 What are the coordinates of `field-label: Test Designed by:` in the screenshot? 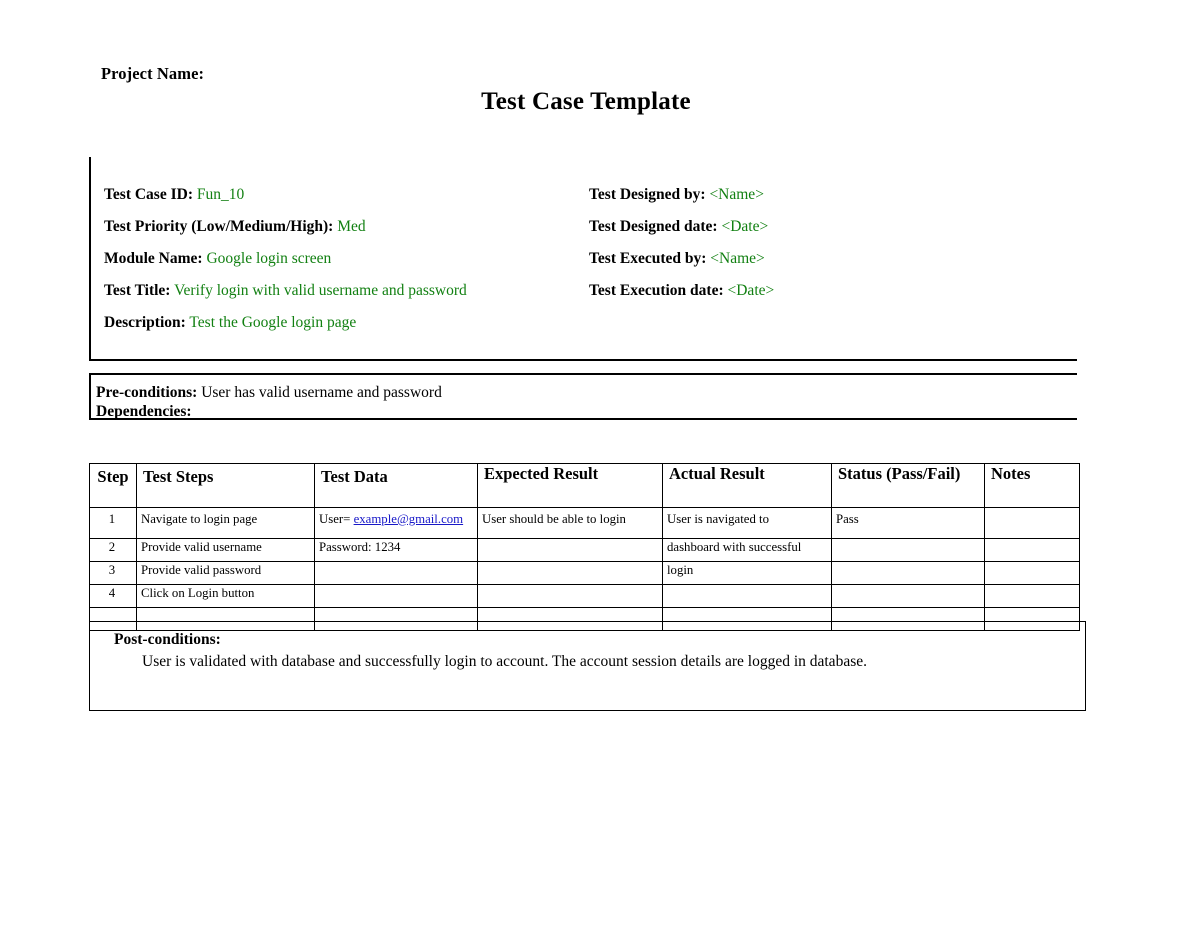 It's located at (647, 194).